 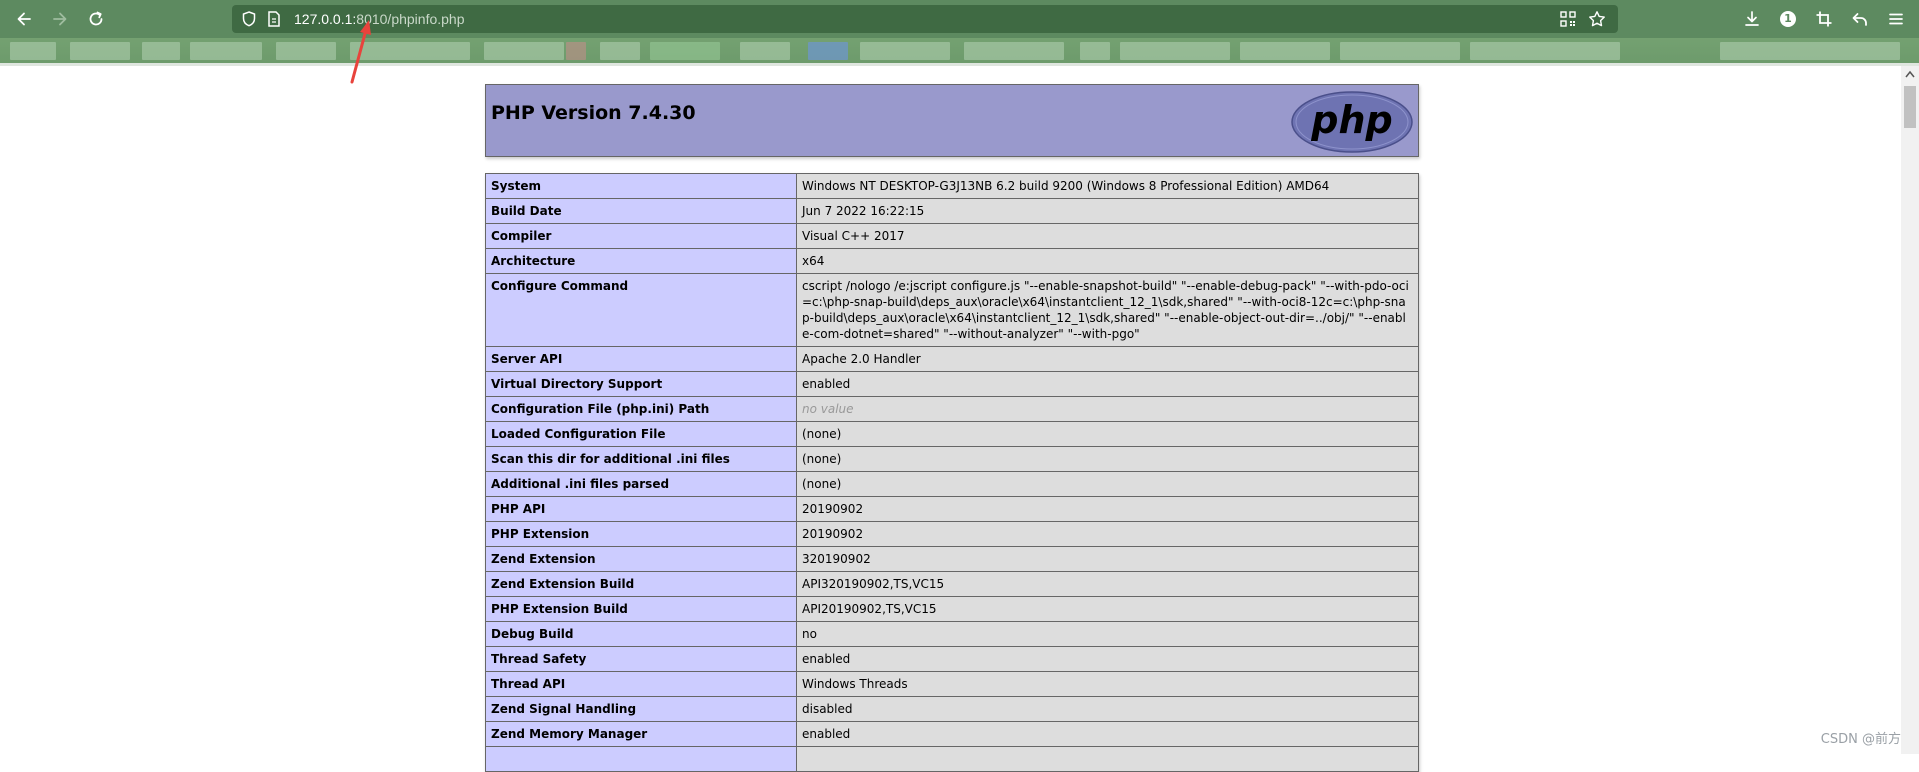 I want to click on row-label: Zend Extension, so click(x=641, y=559).